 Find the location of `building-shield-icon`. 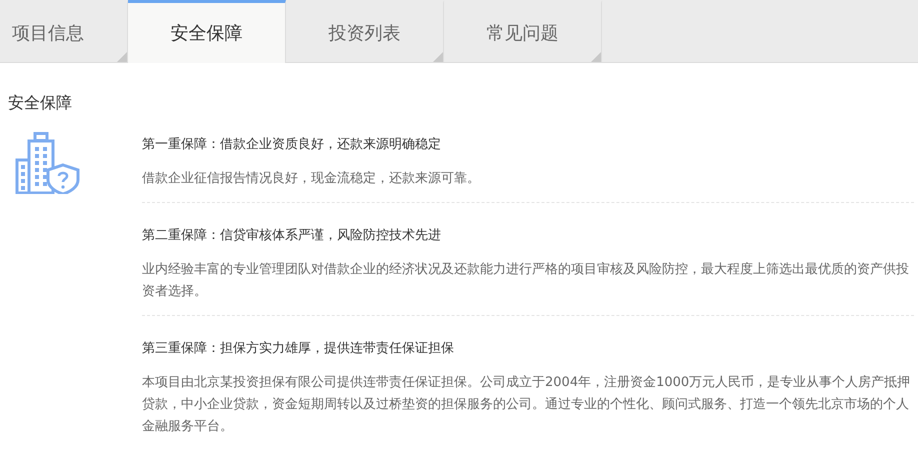

building-shield-icon is located at coordinates (48, 163).